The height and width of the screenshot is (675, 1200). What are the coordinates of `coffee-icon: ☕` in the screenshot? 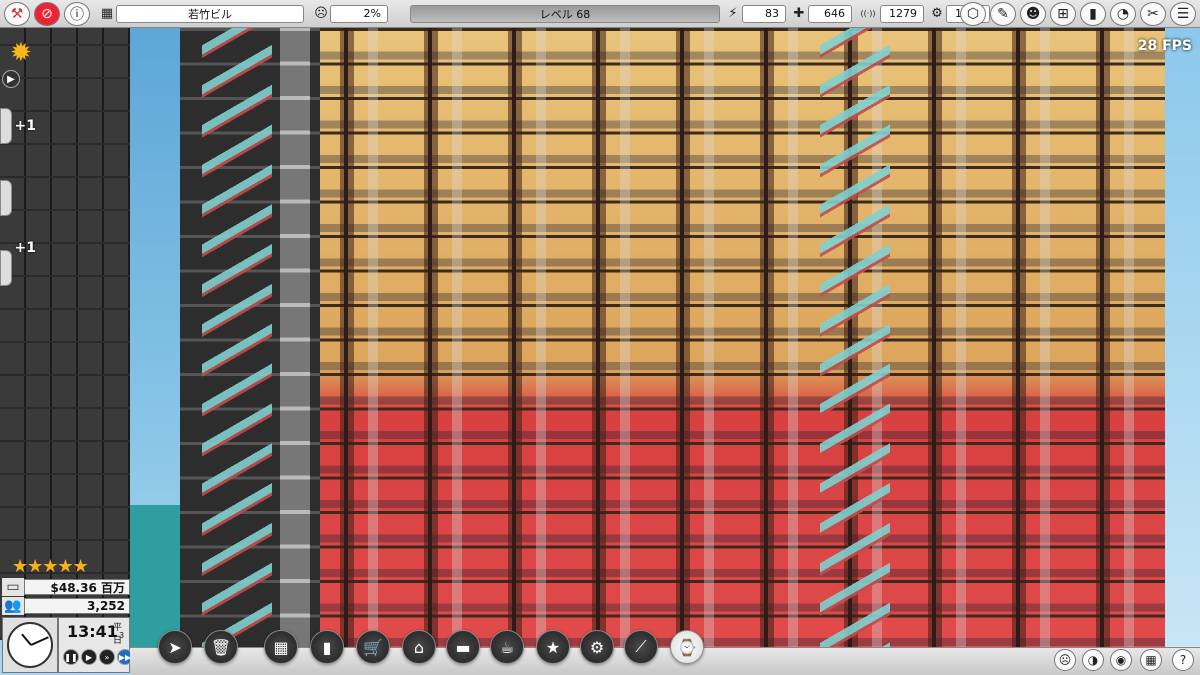 It's located at (507, 647).